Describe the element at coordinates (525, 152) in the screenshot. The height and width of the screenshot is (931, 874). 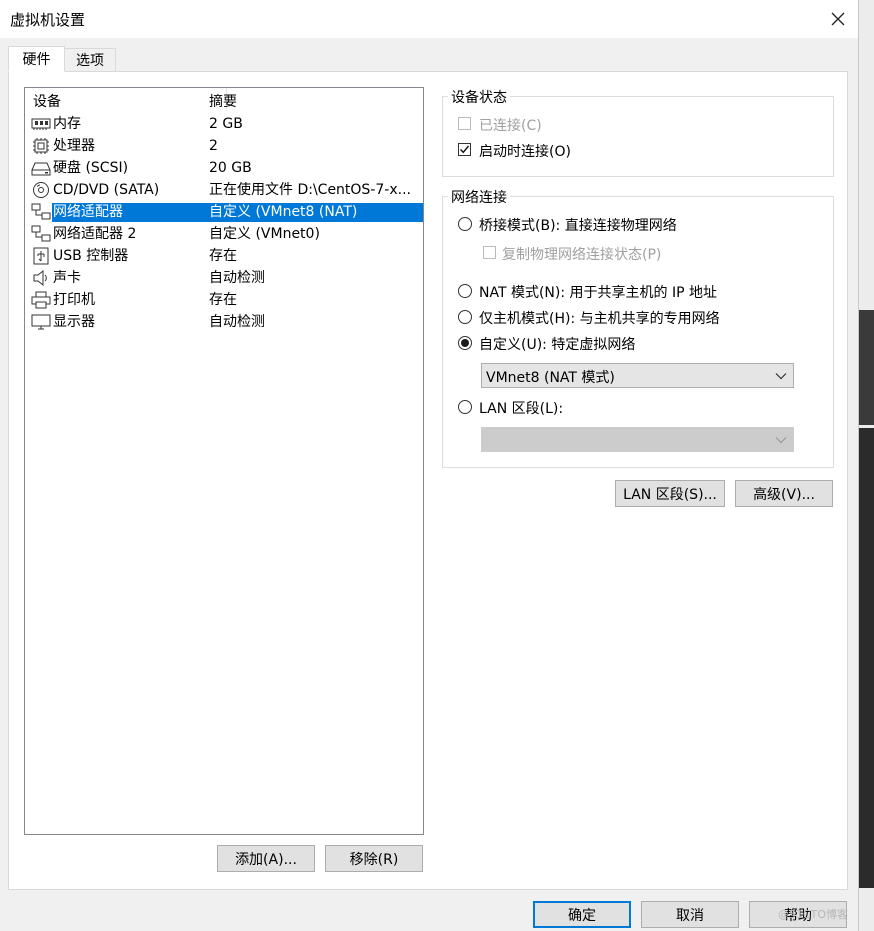
I see `connect-at-power-on-label: 启动时连接(O)` at that location.